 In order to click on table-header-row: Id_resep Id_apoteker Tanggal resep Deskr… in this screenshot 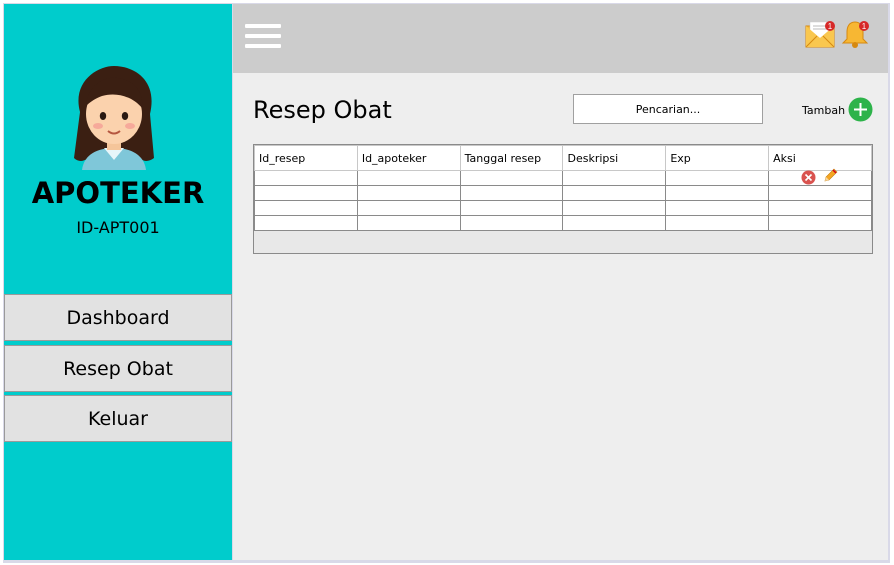, I will do `click(563, 158)`.